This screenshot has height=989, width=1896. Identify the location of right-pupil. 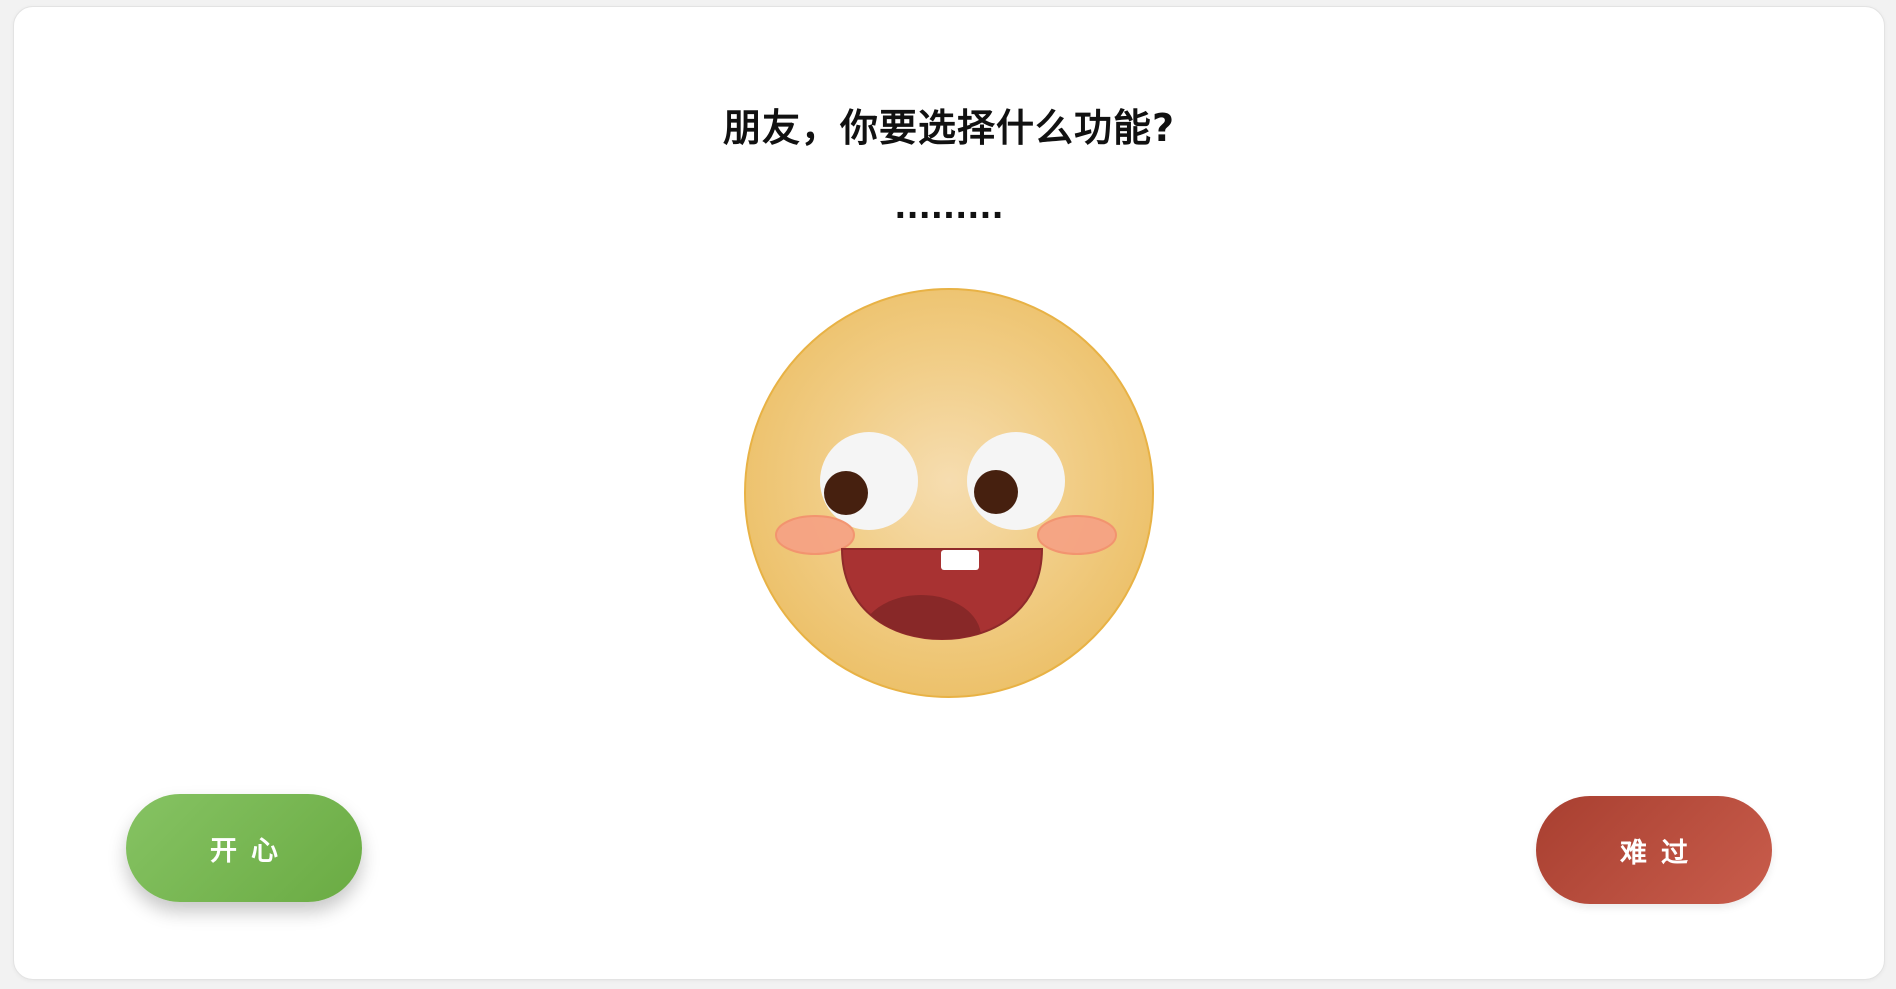
(996, 492).